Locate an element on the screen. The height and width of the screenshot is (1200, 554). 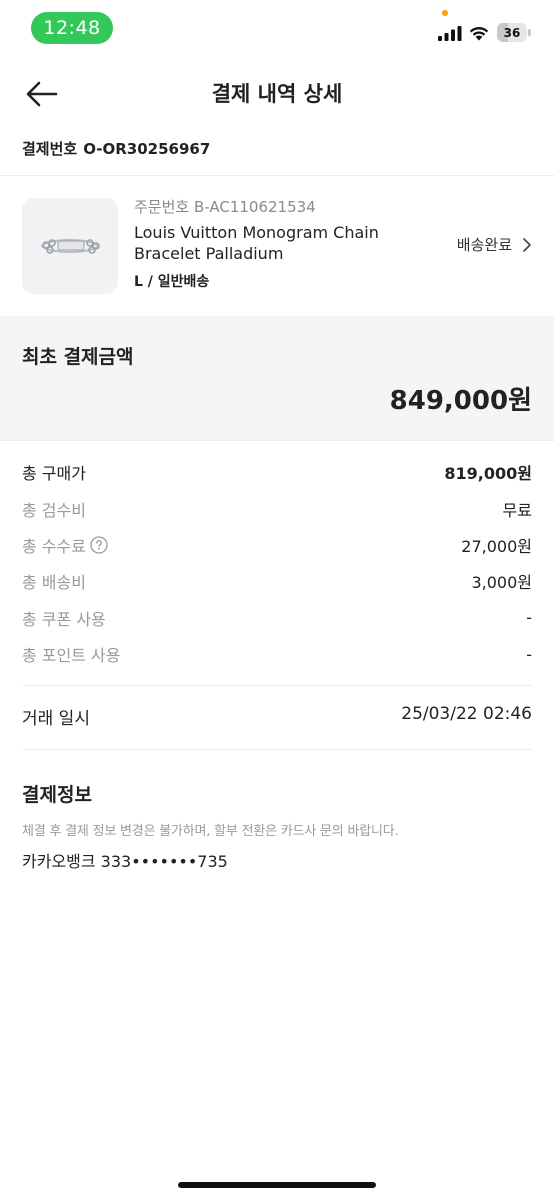
transaction-date-row: 거래 일시 25/03/22 02:46 is located at coordinates (277, 716).